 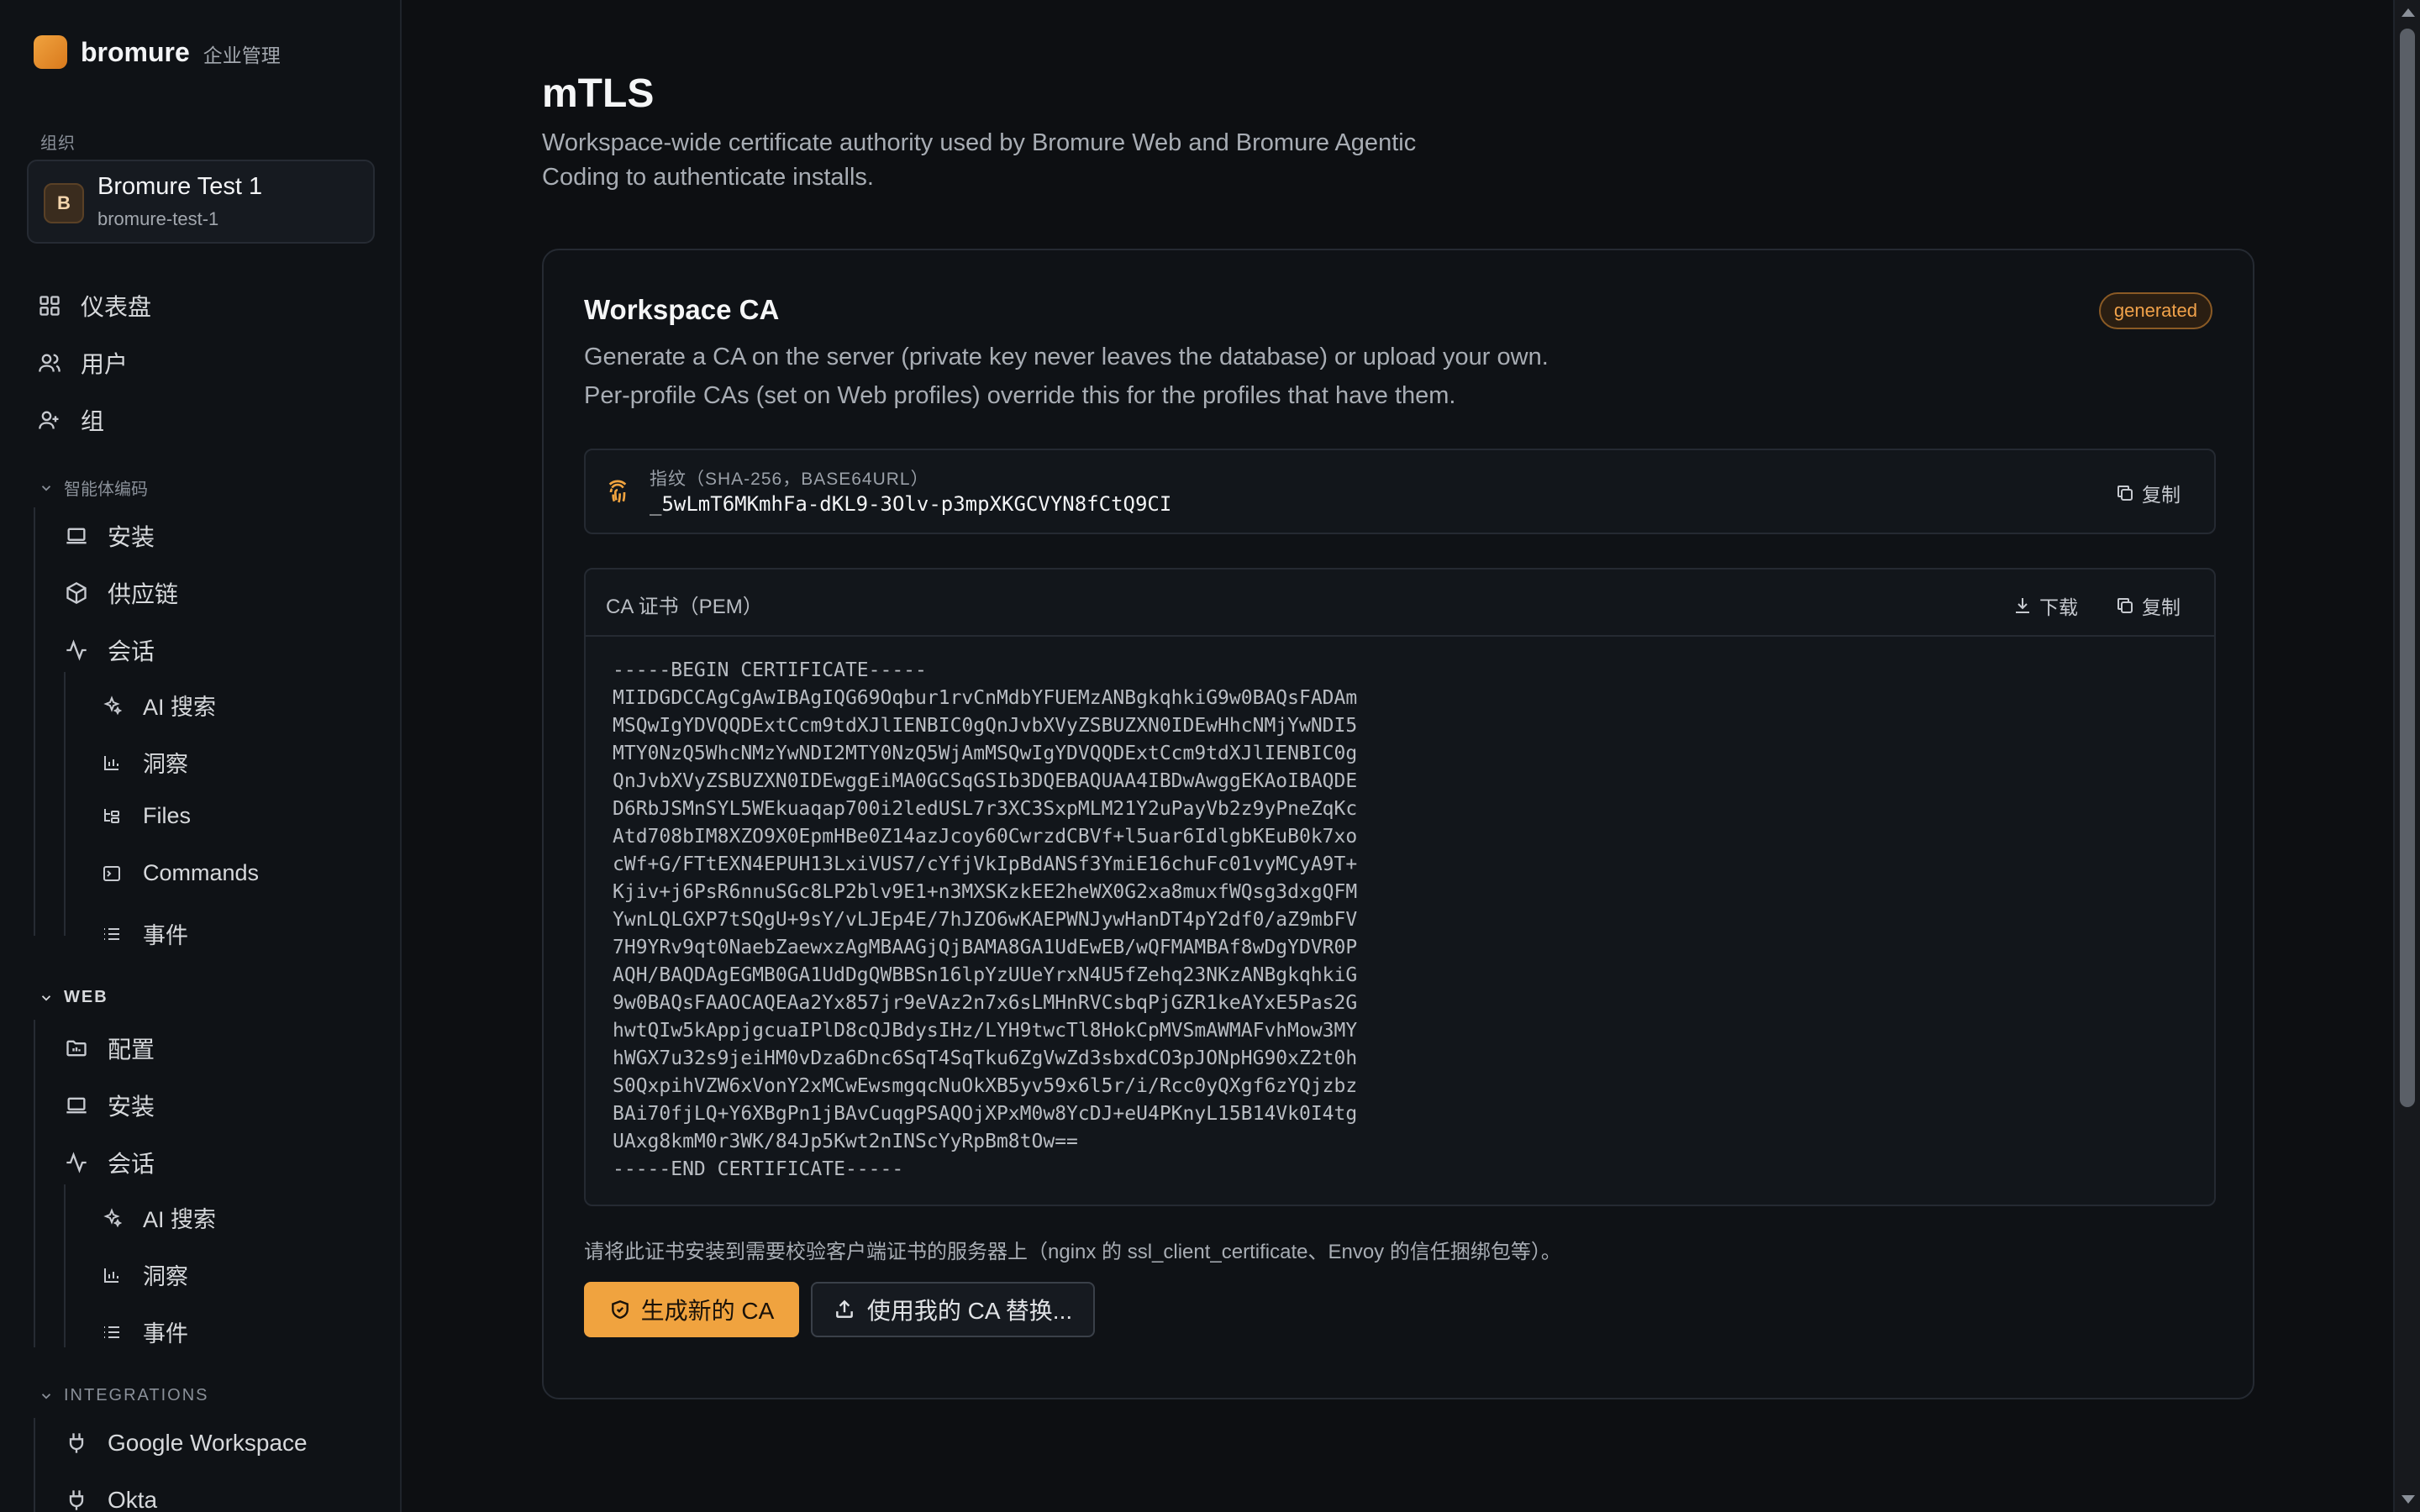 I want to click on sidebar-item-web-ai-search: AI 搜索, so click(x=157, y=1217).